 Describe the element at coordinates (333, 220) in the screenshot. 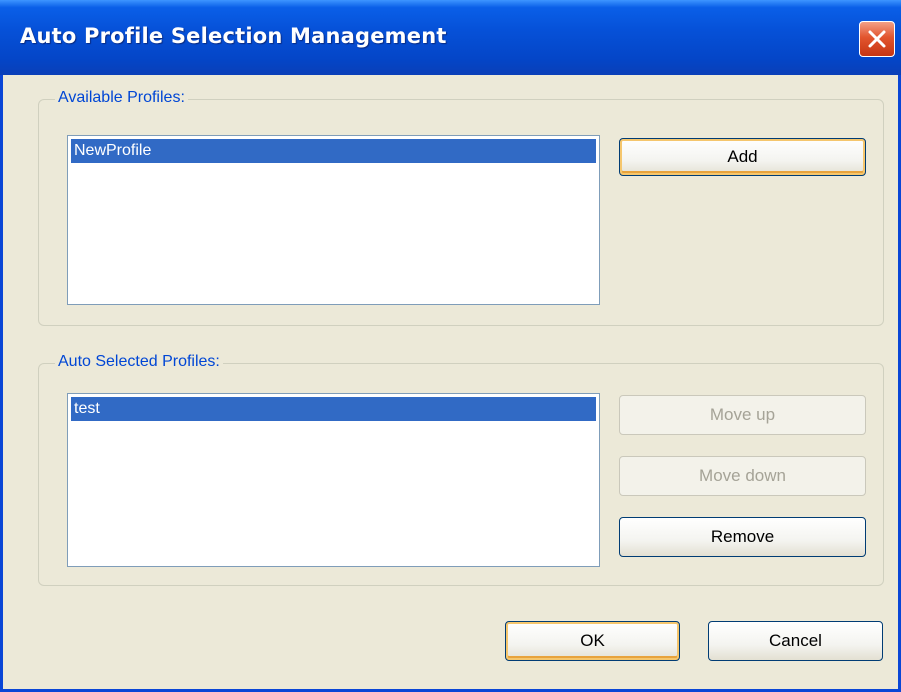

I see `available-profiles-list: NewProfile` at that location.